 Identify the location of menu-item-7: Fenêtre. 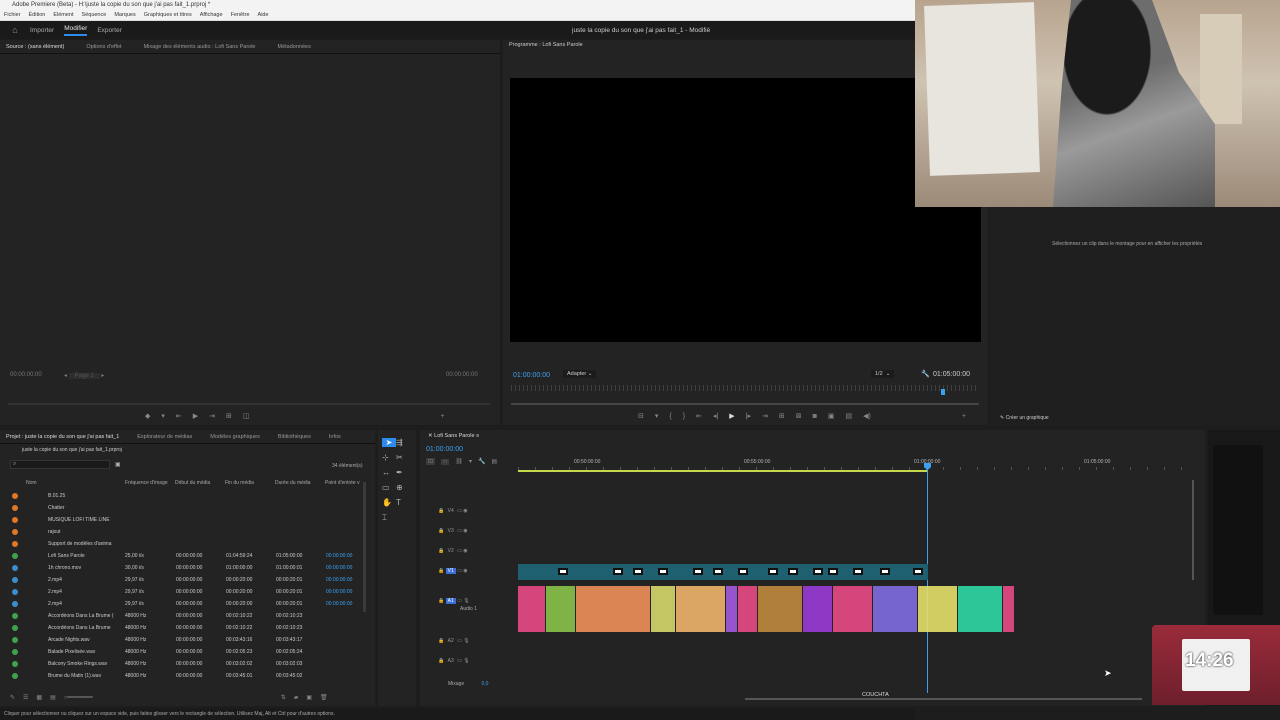
(240, 15).